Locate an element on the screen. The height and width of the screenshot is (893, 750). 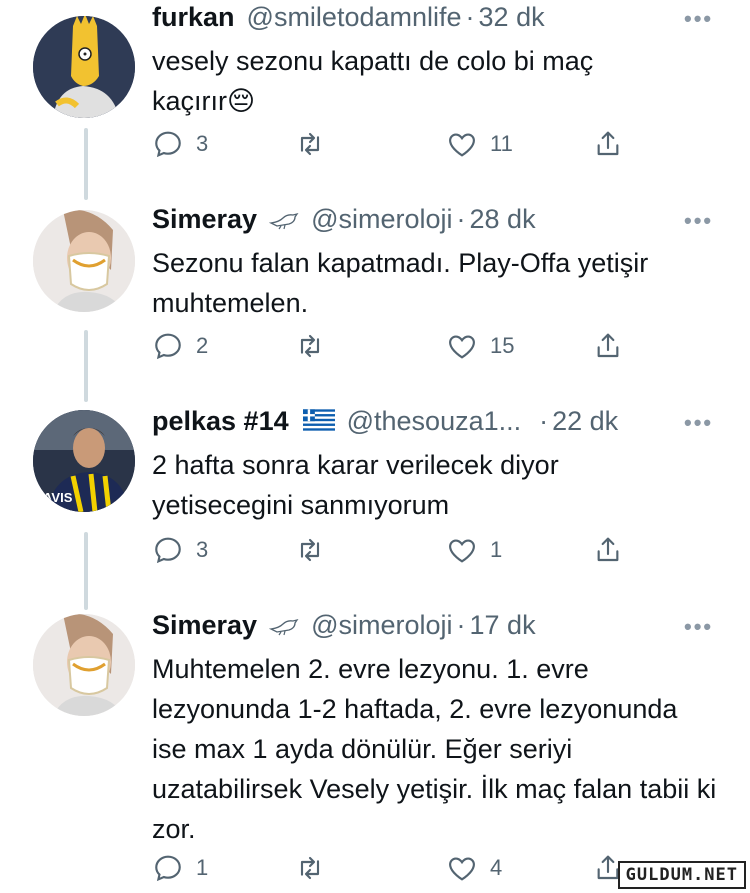
tweet-actions: 2 15 is located at coordinates (392, 350).